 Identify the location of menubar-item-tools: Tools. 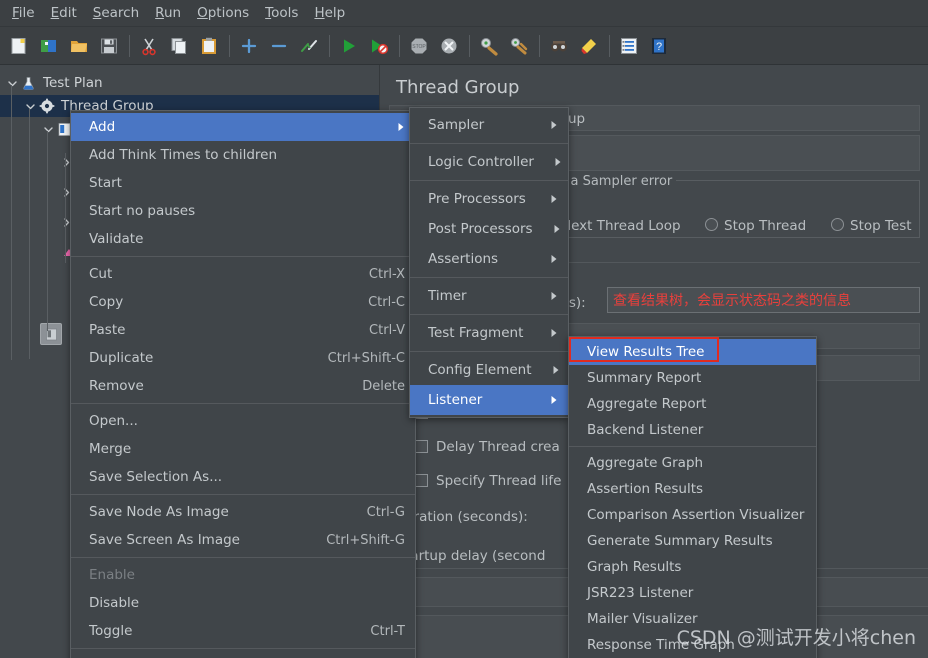
(281, 13).